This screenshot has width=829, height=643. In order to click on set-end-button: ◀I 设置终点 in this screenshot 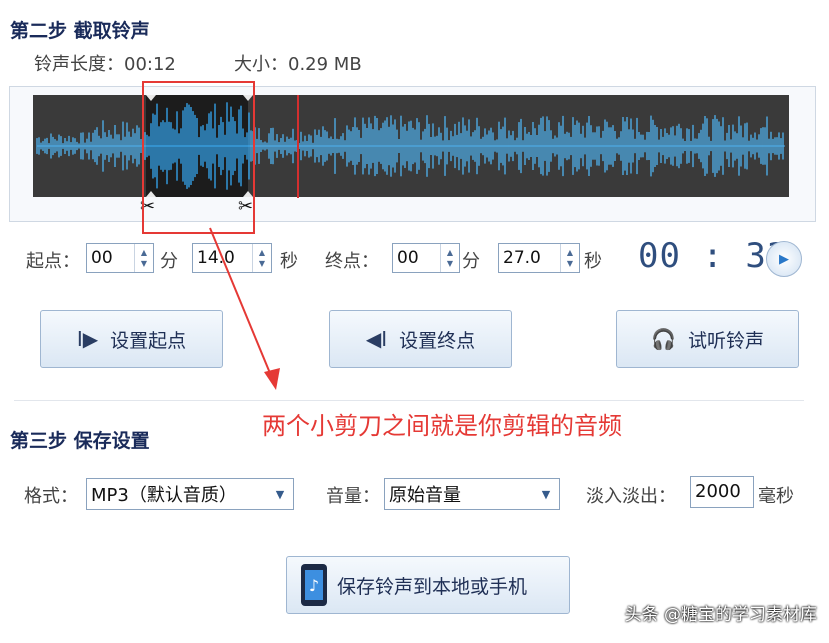, I will do `click(420, 339)`.